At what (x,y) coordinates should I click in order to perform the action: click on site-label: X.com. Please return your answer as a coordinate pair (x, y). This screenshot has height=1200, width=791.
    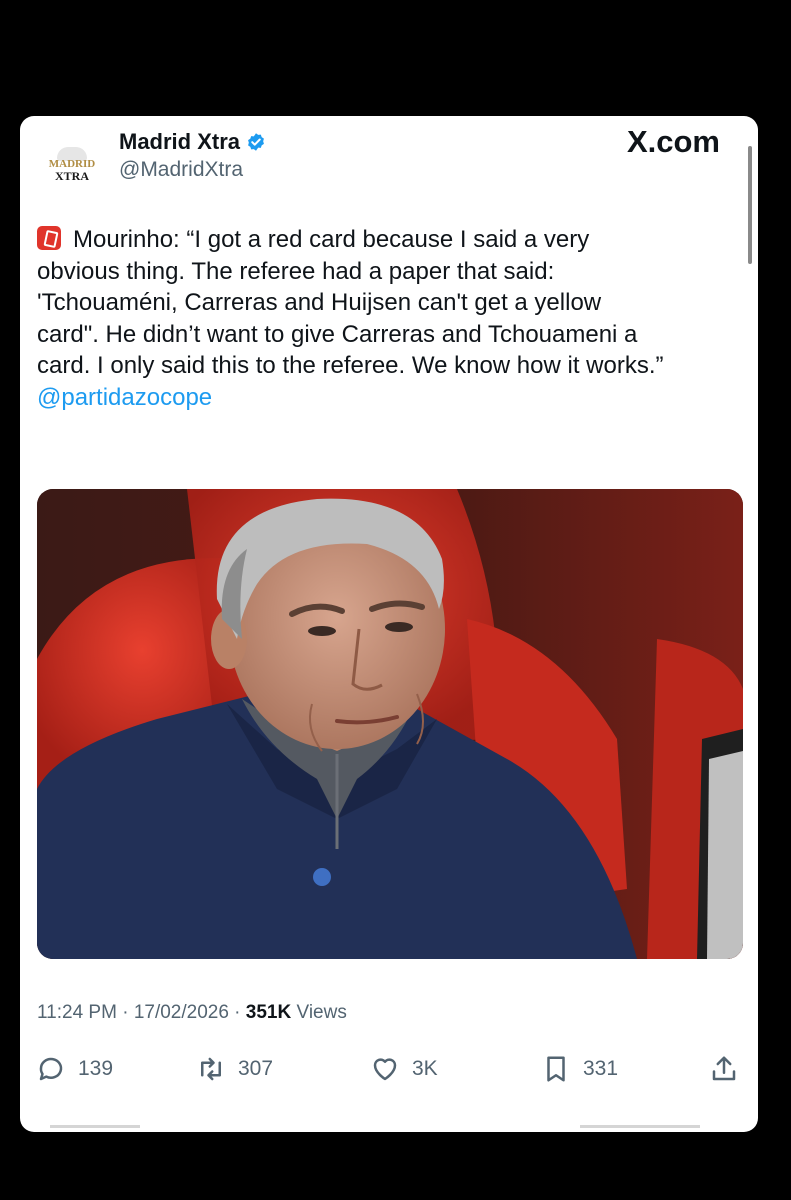
    Looking at the image, I should click on (673, 141).